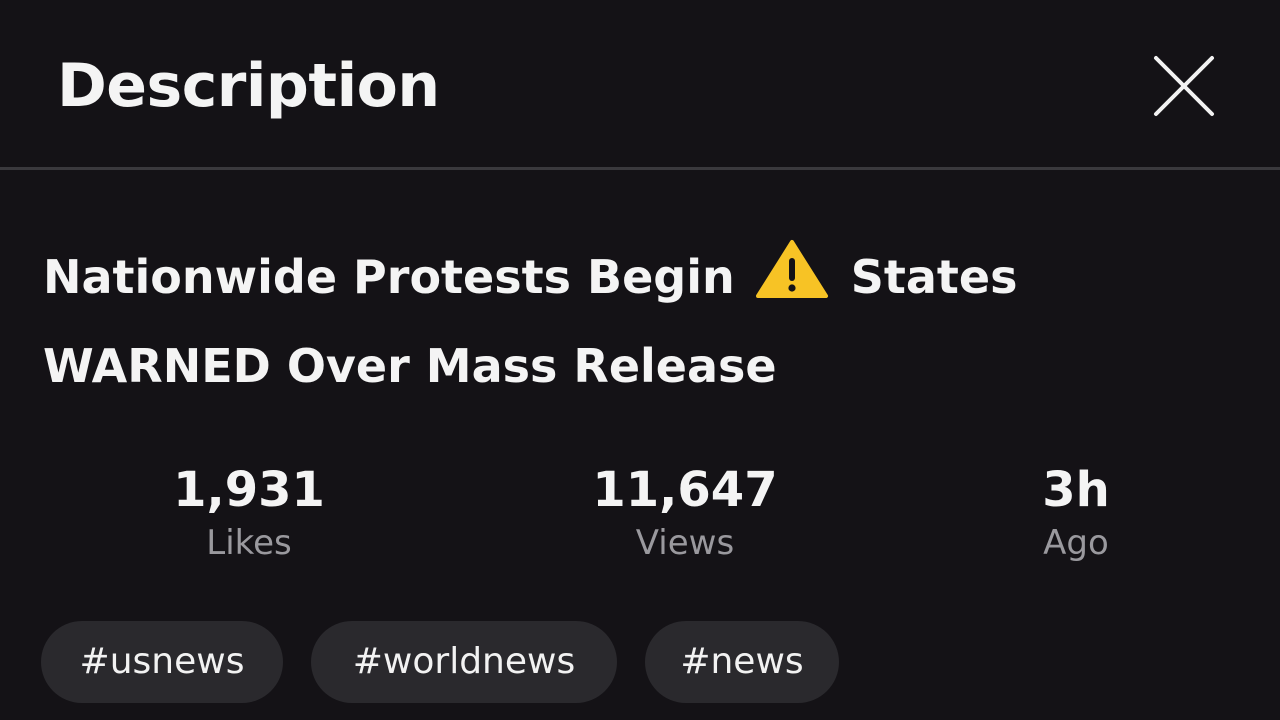 The width and height of the screenshot is (1280, 720). I want to click on header-divider, so click(640, 168).